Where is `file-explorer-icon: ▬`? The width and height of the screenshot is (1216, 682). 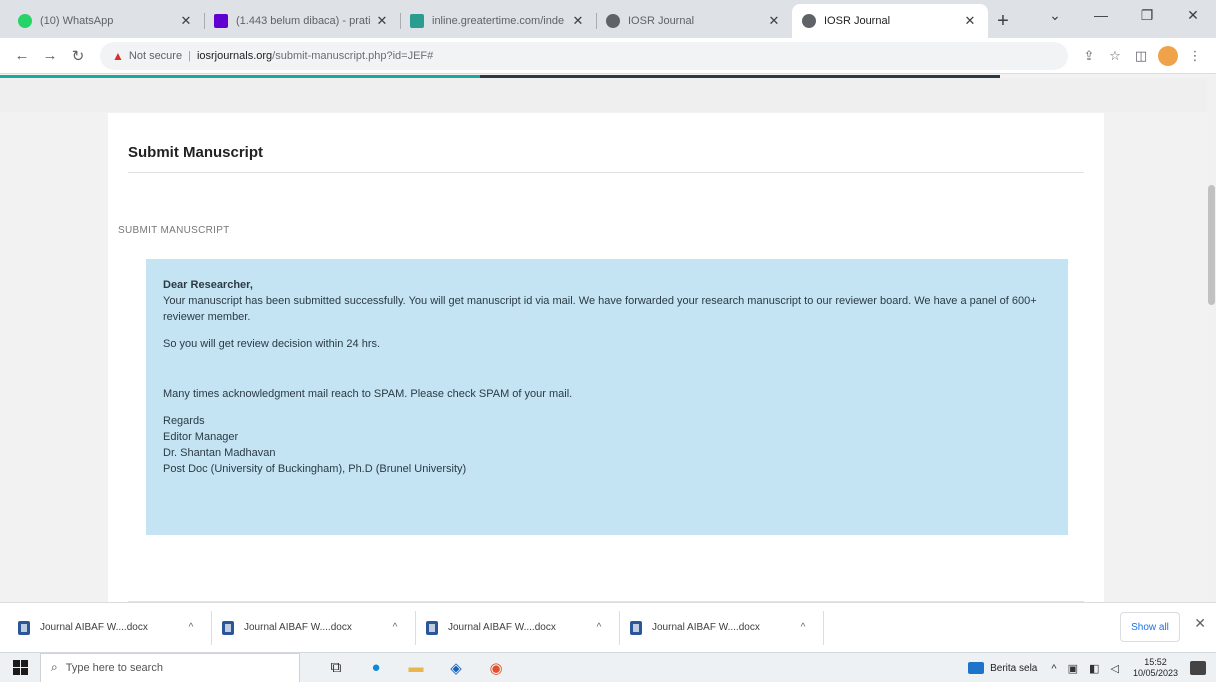 file-explorer-icon: ▬ is located at coordinates (416, 667).